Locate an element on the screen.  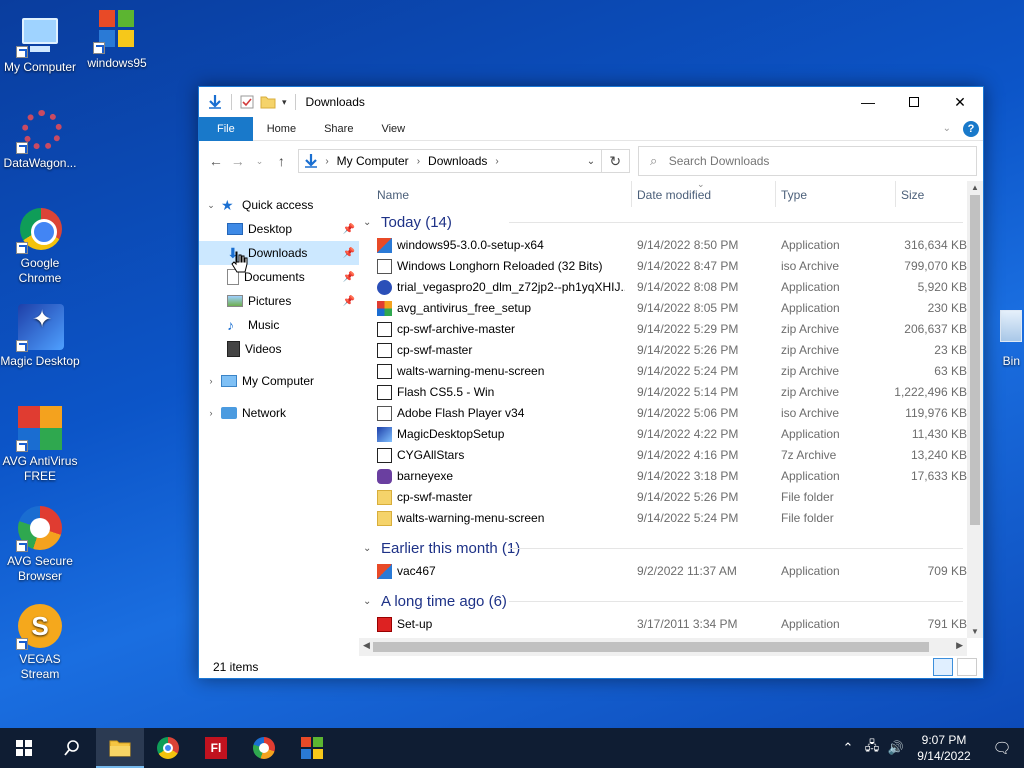
close-button: ✕ is located at coordinates (960, 102).